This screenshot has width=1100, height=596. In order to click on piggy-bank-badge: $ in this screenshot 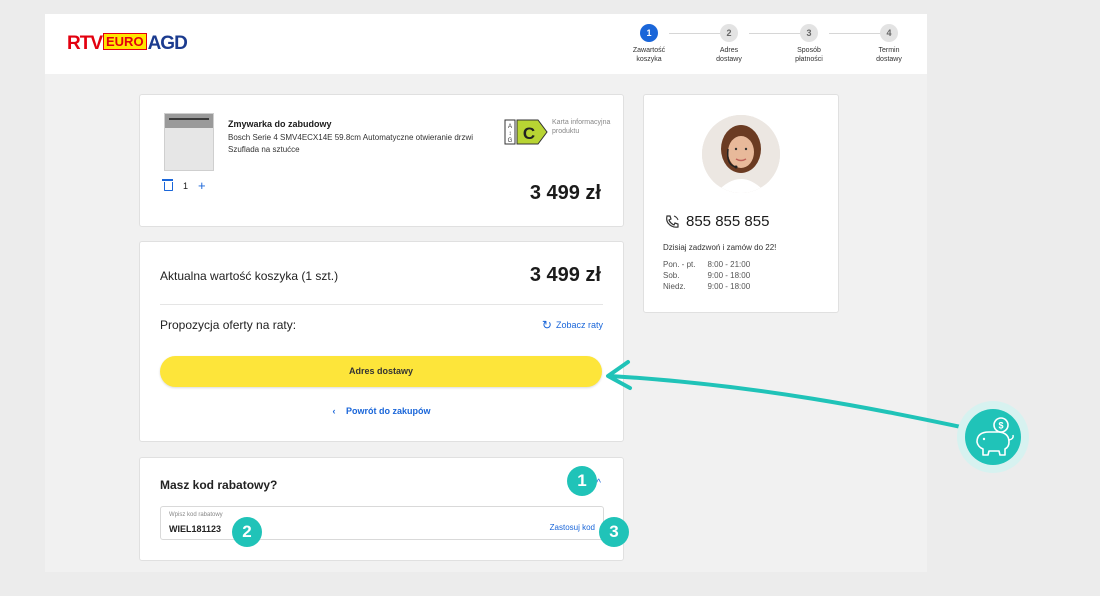, I will do `click(993, 437)`.